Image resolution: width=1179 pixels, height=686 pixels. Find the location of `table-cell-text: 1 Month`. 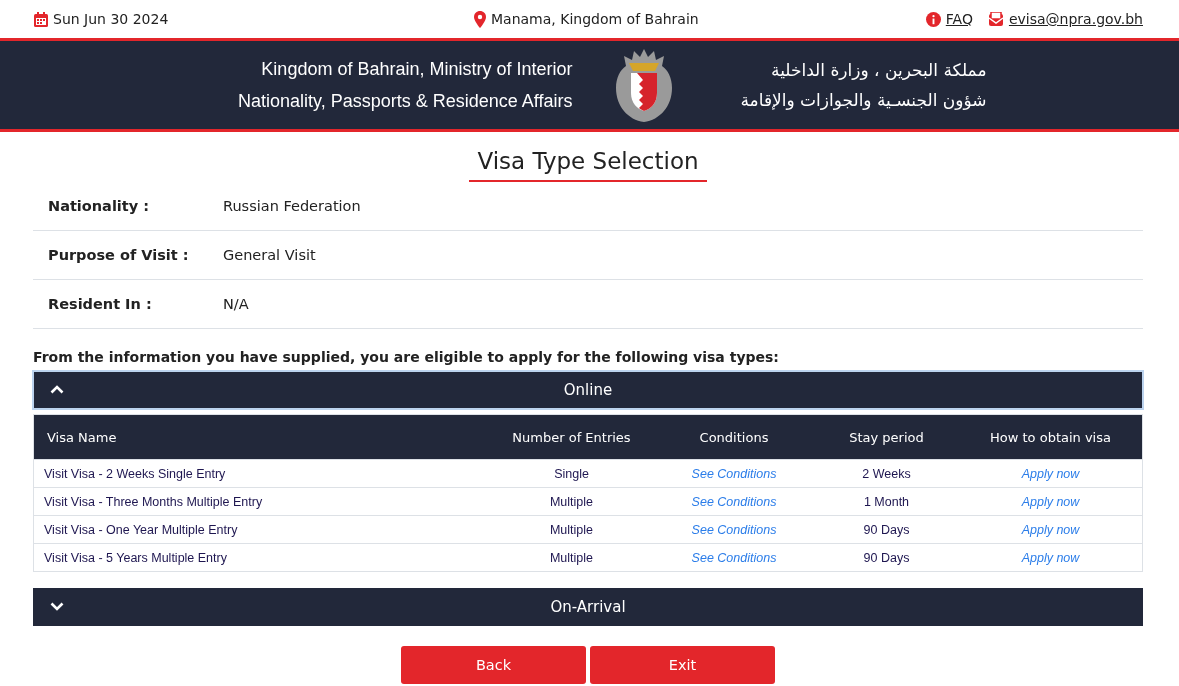

table-cell-text: 1 Month is located at coordinates (886, 501).